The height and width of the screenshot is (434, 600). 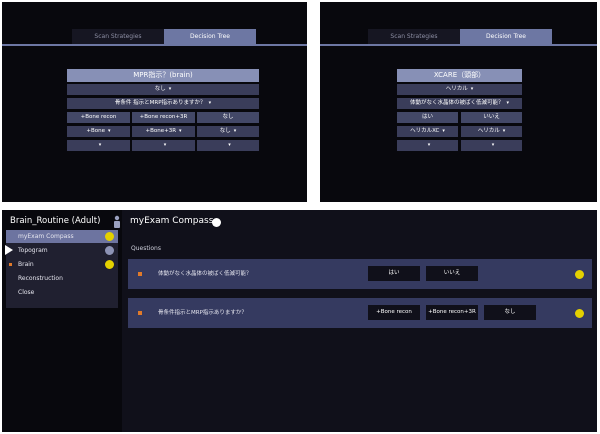 I want to click on node-label: +Bone, so click(x=96, y=131).